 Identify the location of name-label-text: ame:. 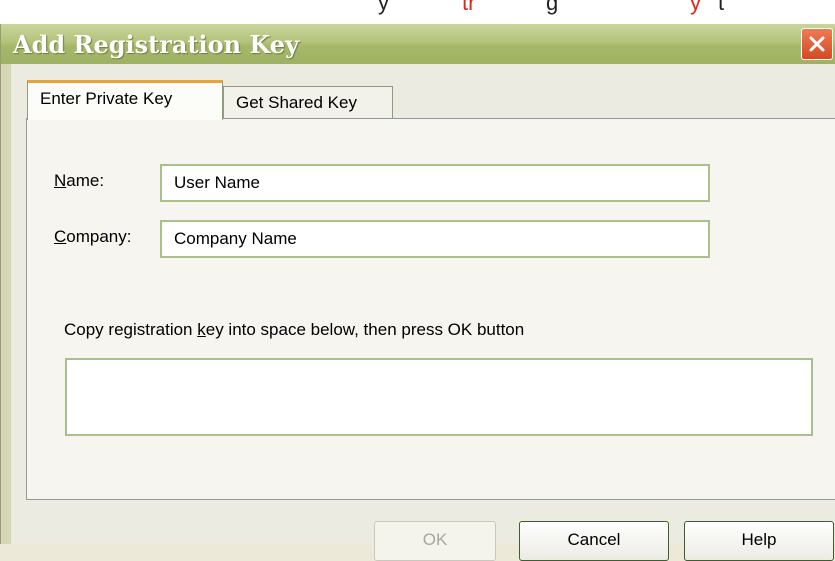
(85, 180).